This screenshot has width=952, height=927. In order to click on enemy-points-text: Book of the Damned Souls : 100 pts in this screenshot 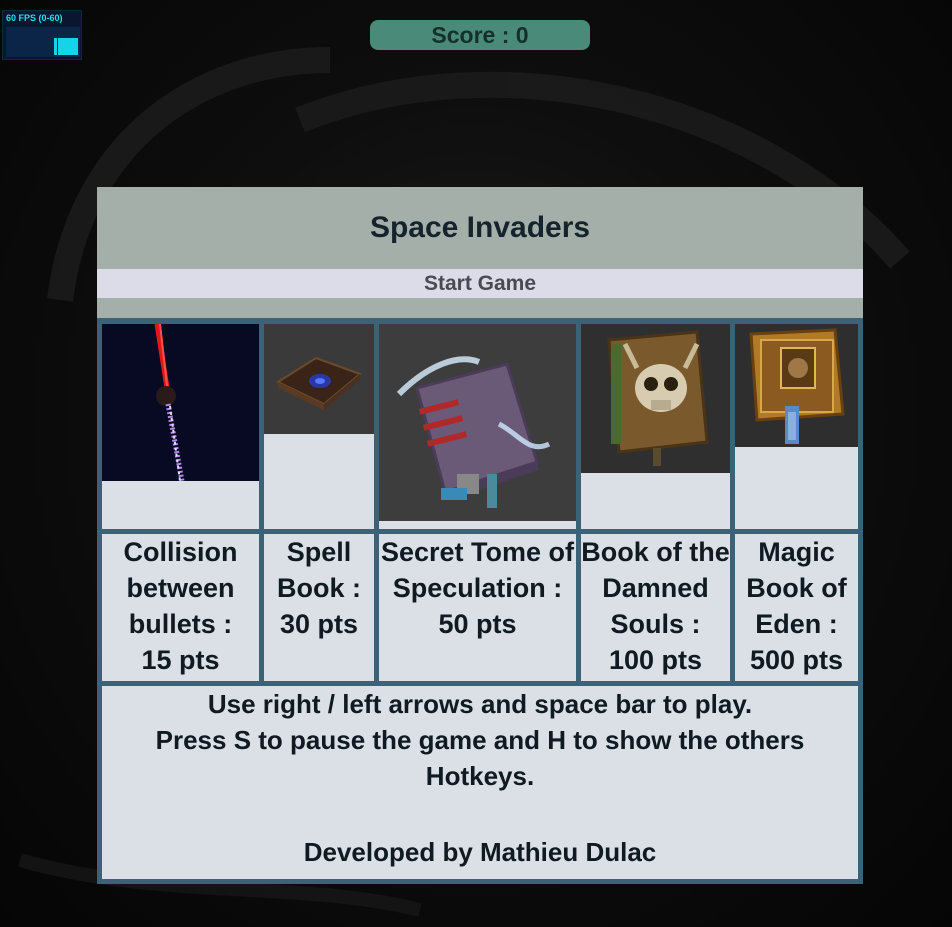, I will do `click(655, 606)`.